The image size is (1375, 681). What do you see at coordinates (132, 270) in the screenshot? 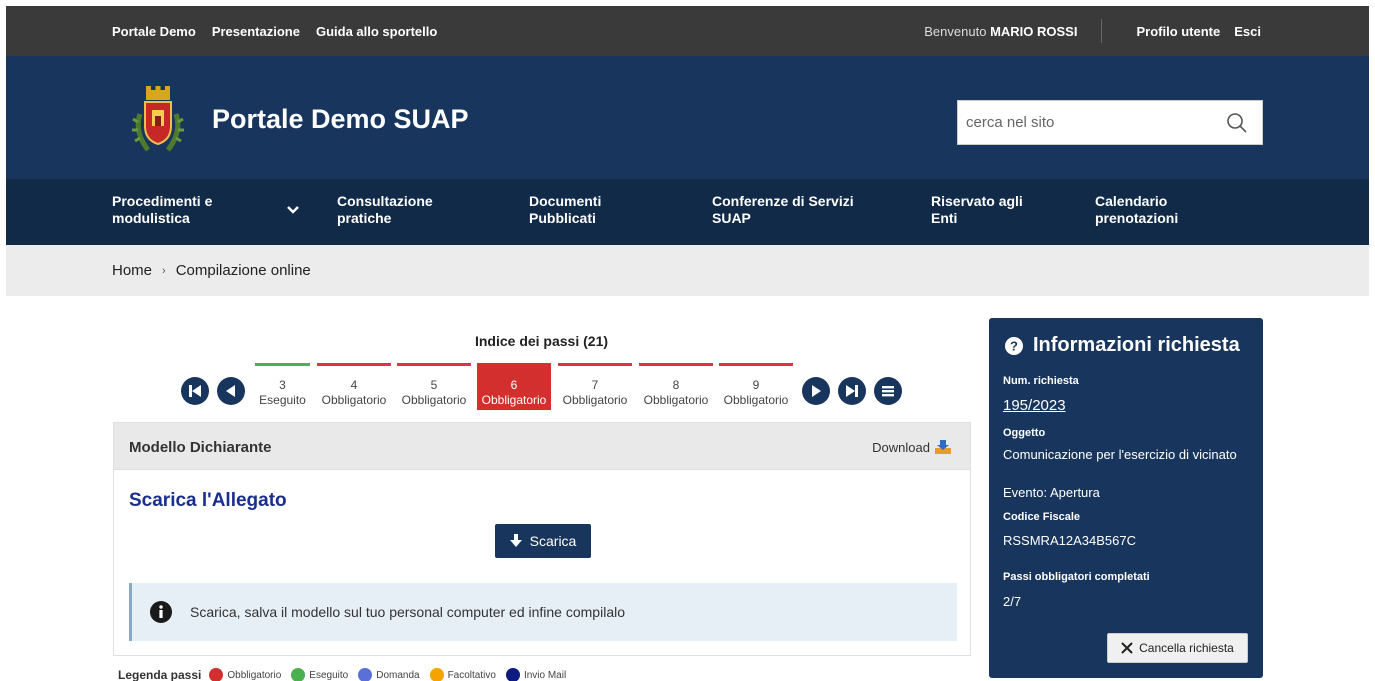
I see `breadcrumb-home: Home` at bounding box center [132, 270].